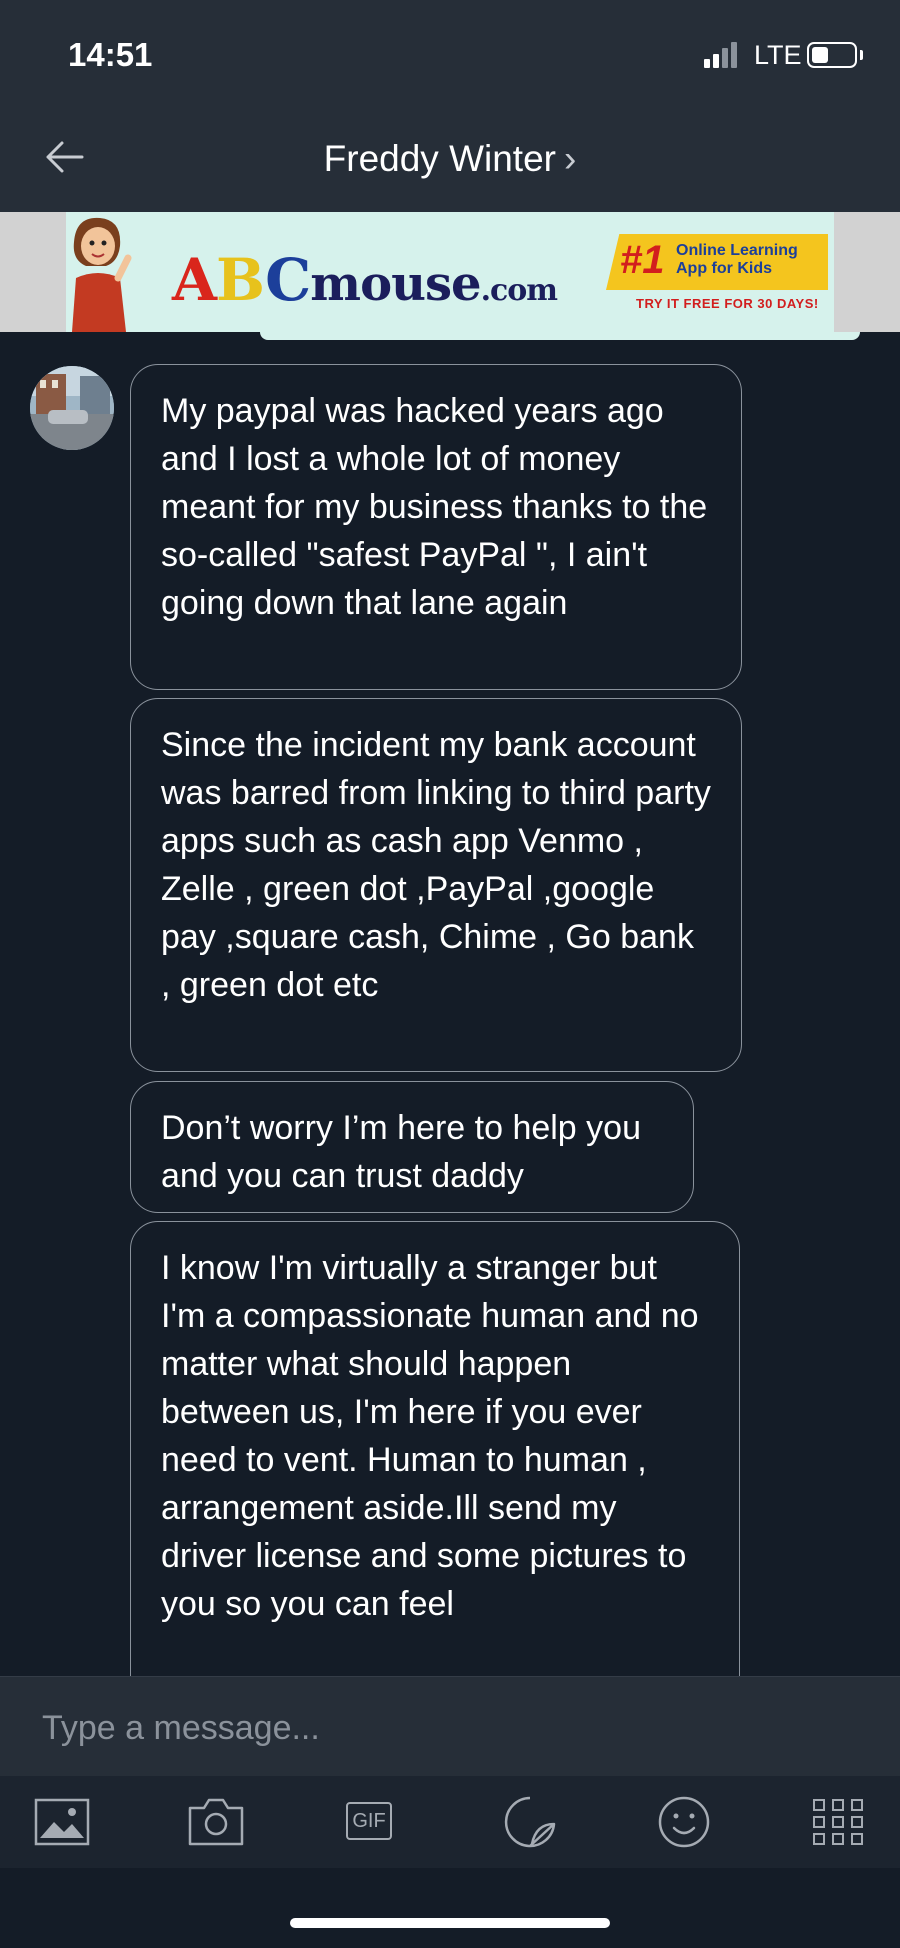  I want to click on apps-grid-icon, so click(838, 1822).